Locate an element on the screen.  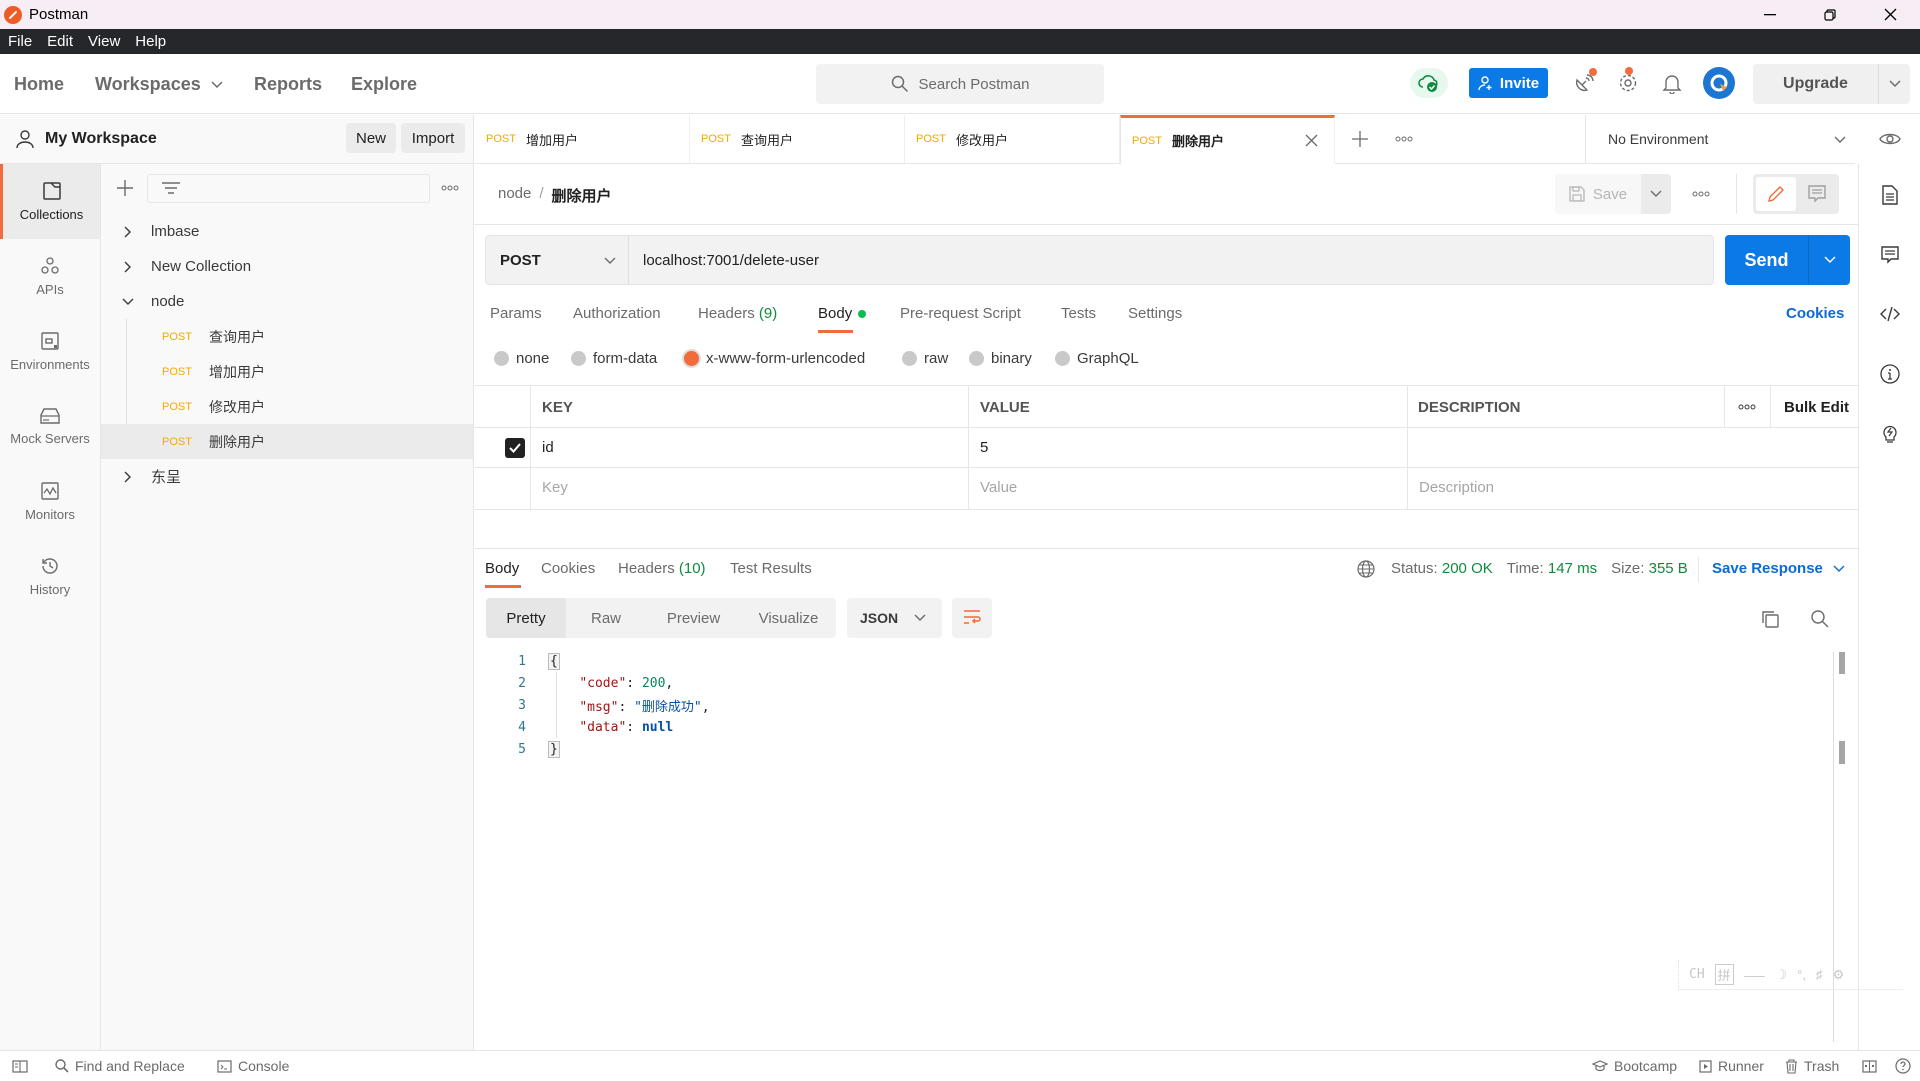
sidebar-item-mock-servers: Mock Servers is located at coordinates (50, 426).